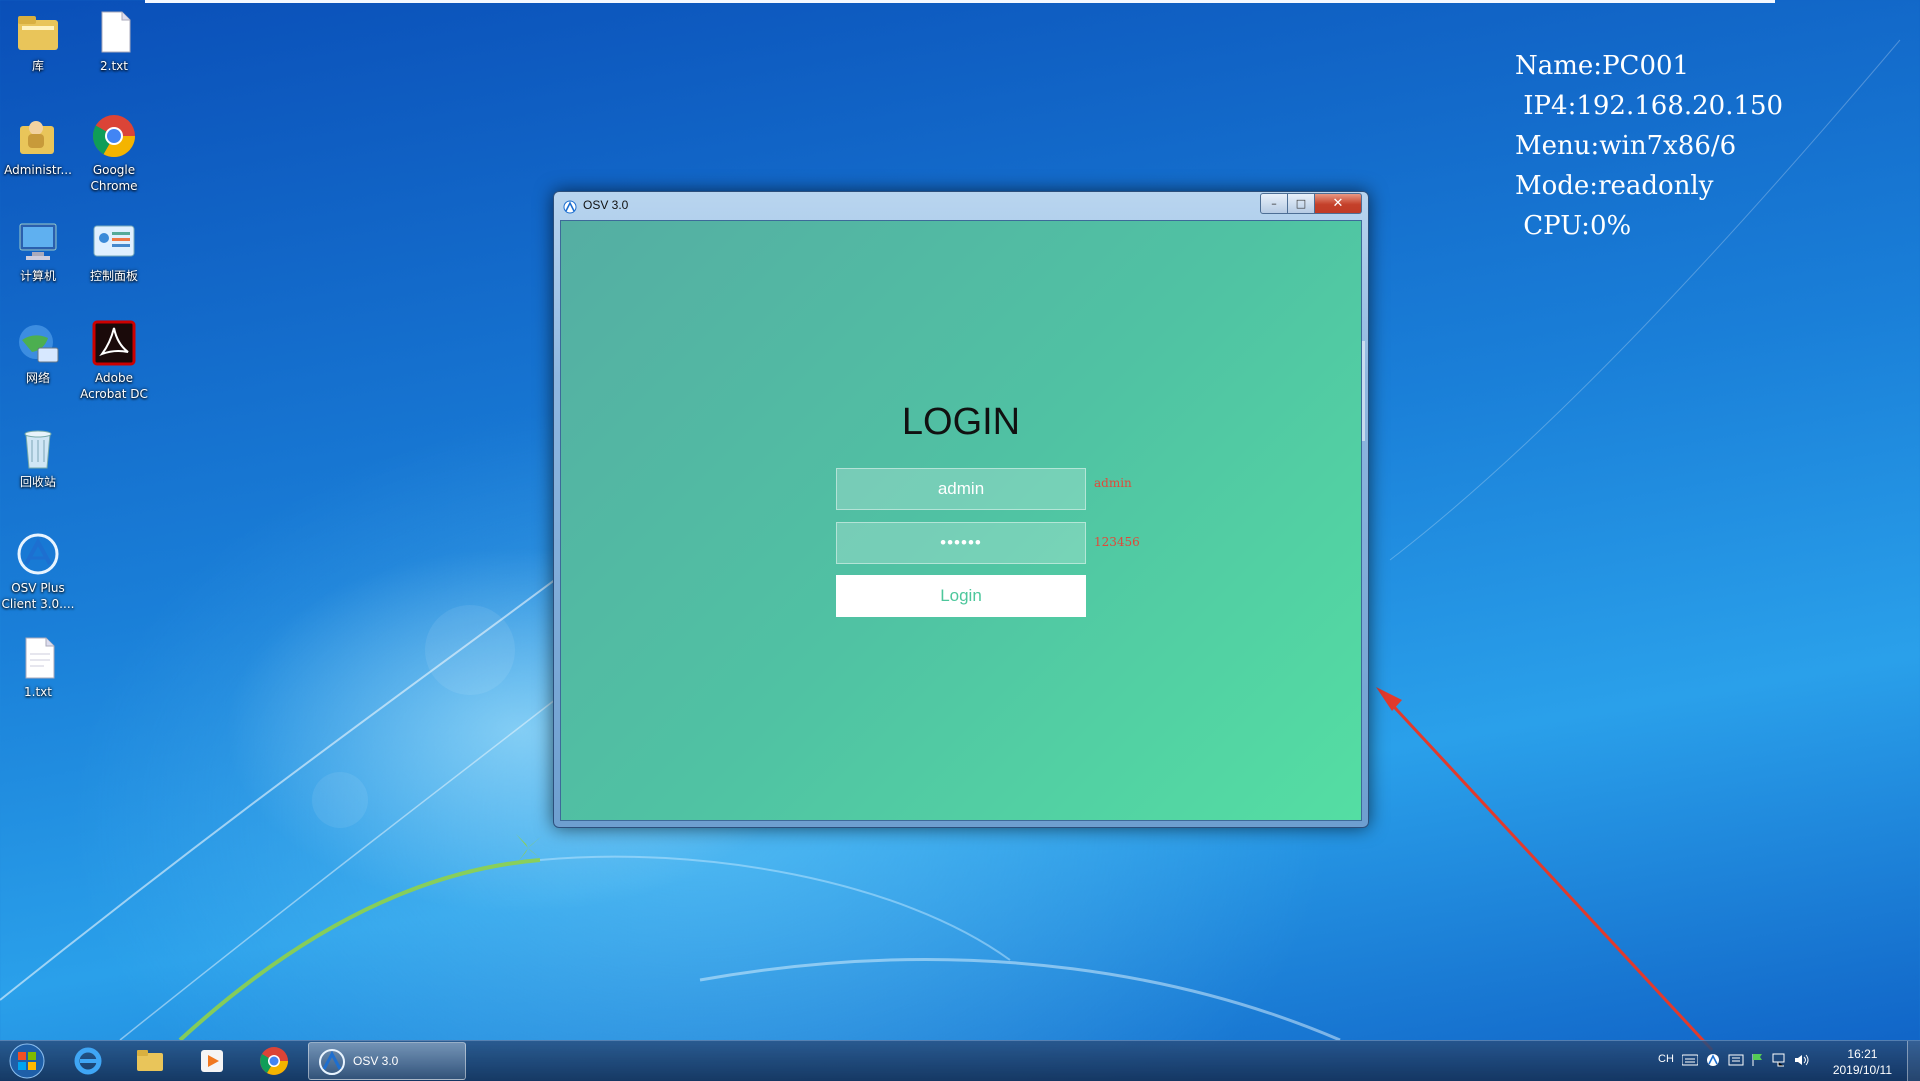 This screenshot has width=1920, height=1081. Describe the element at coordinates (961, 422) in the screenshot. I see `login-heading: LOGIN` at that location.